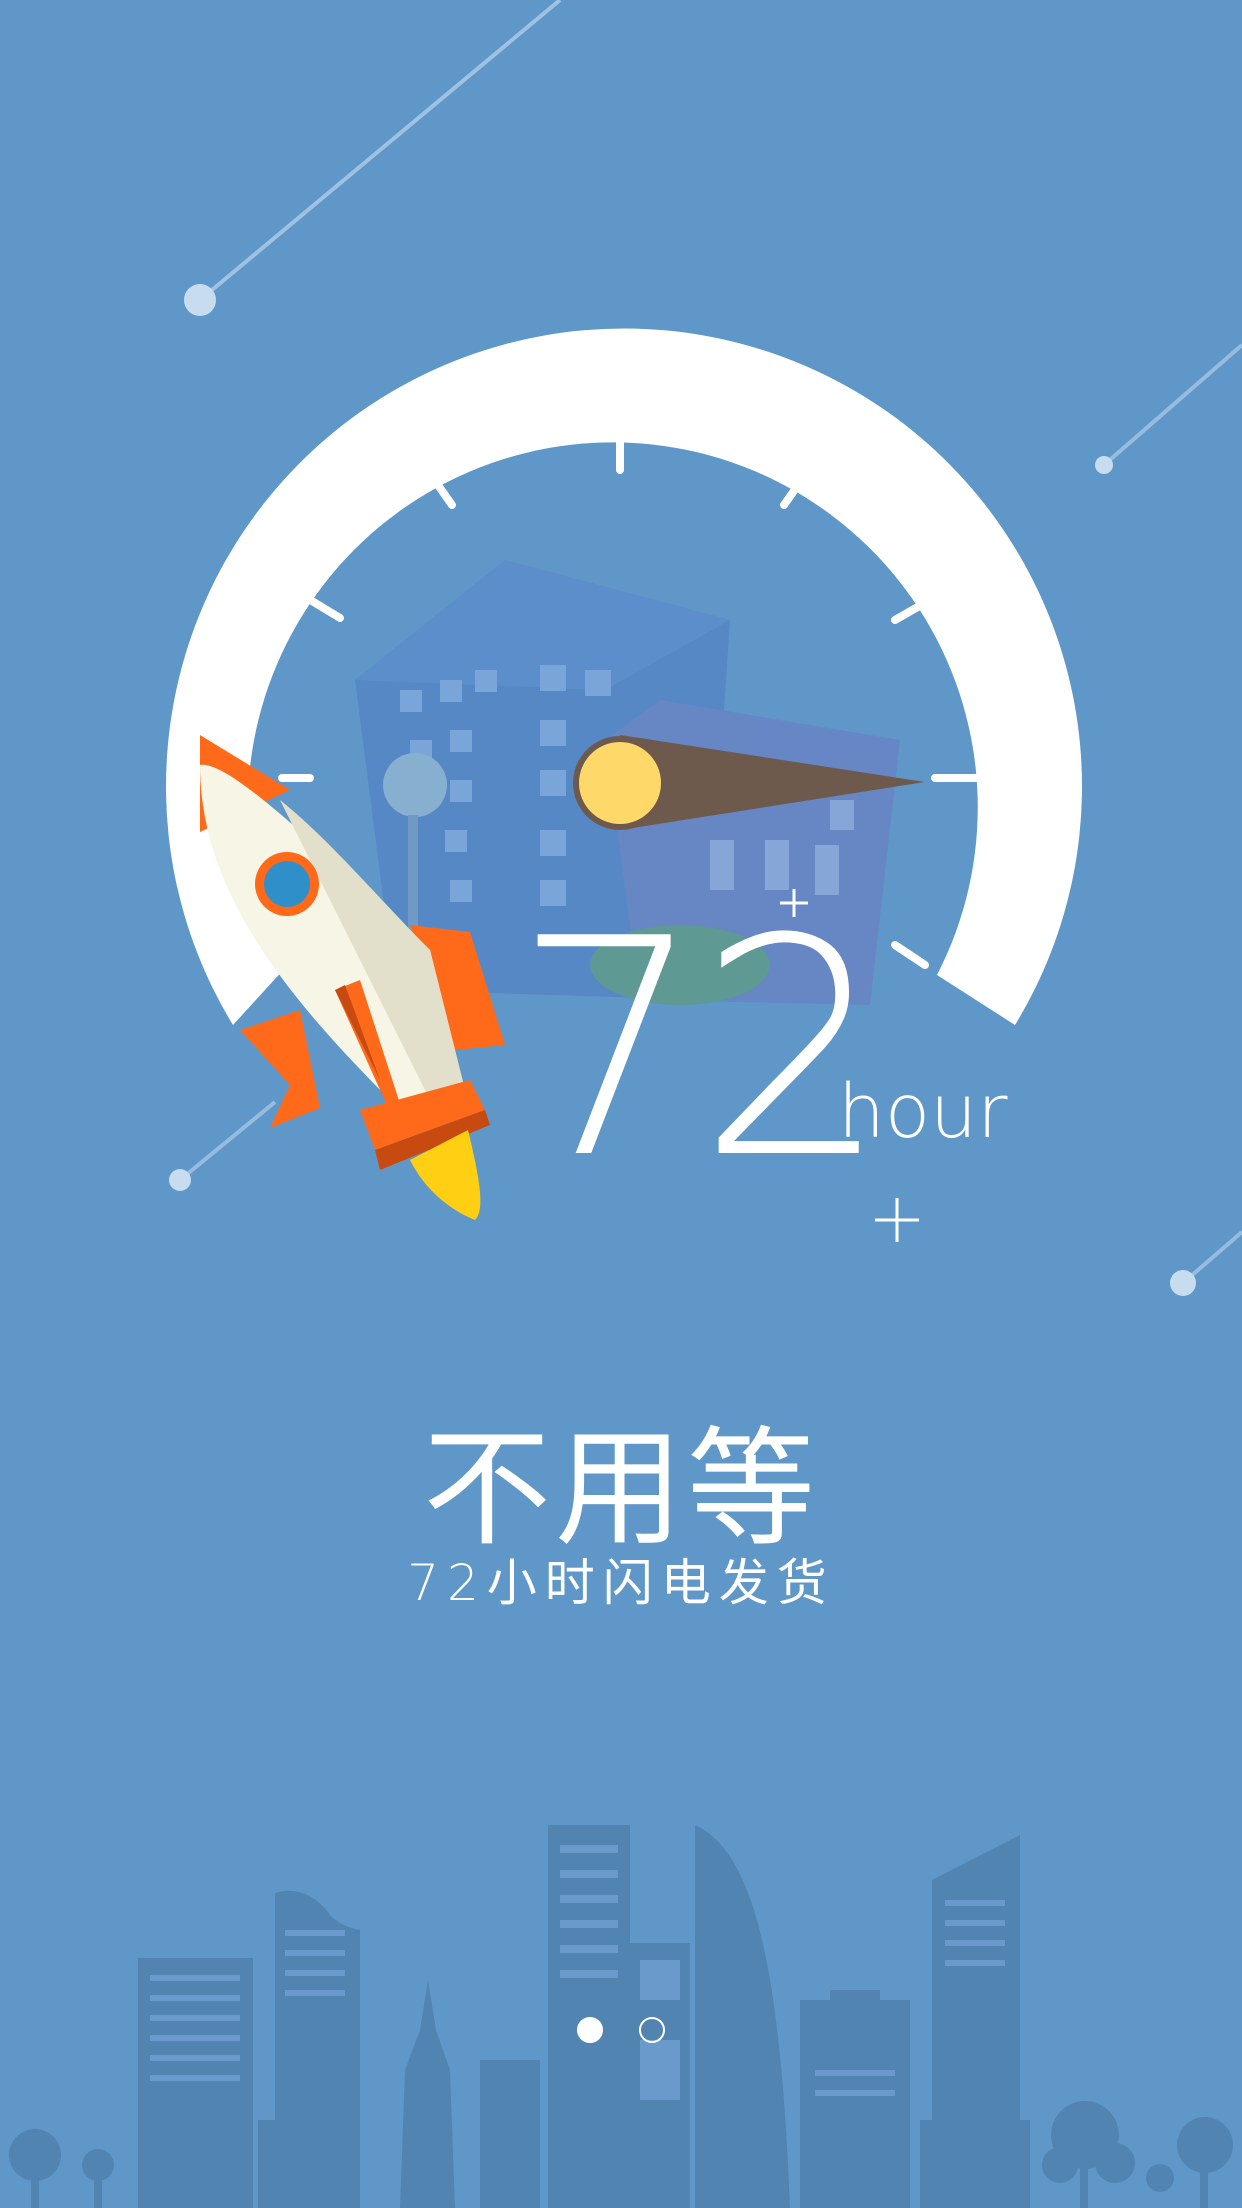 The height and width of the screenshot is (2208, 1242). What do you see at coordinates (621, 1583) in the screenshot?
I see `page-subtitle: 72小时闪电发货` at bounding box center [621, 1583].